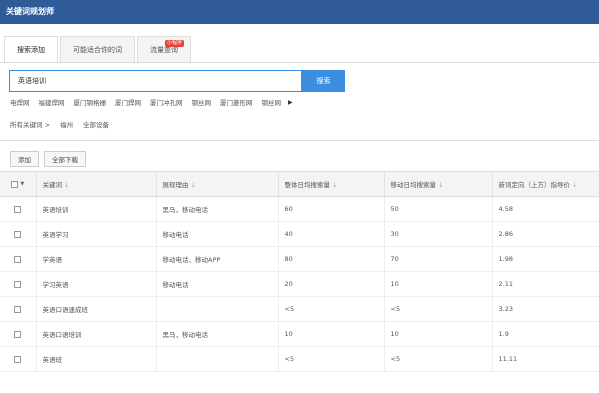  Describe the element at coordinates (96, 359) in the screenshot. I see `cell-keyword: 英语班` at that location.